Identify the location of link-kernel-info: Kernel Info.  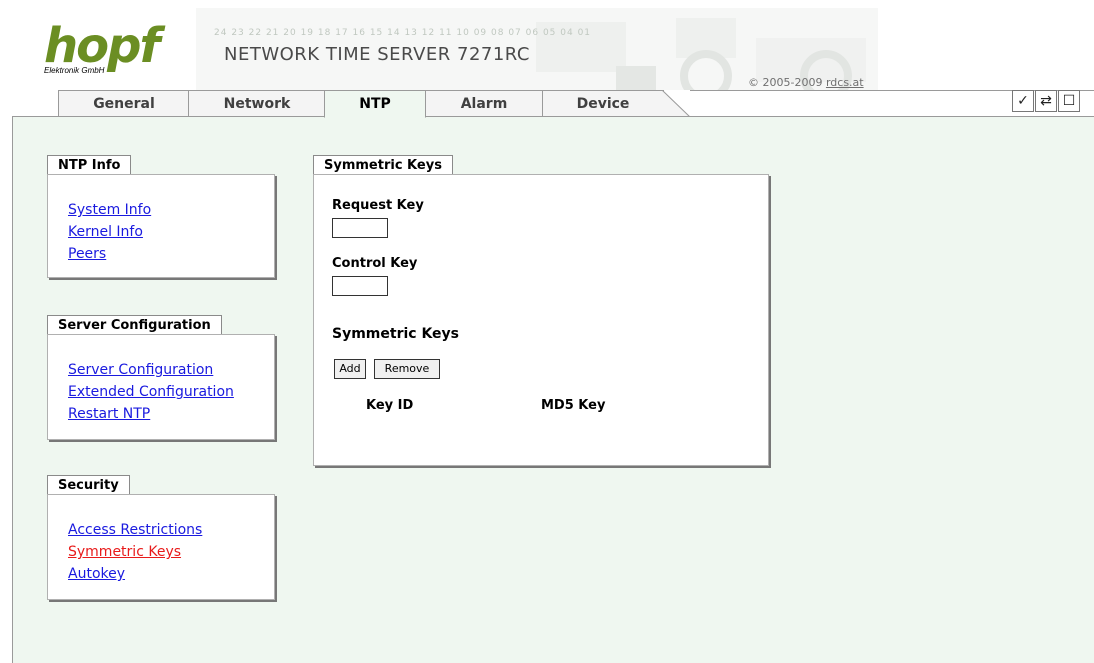
(105, 232).